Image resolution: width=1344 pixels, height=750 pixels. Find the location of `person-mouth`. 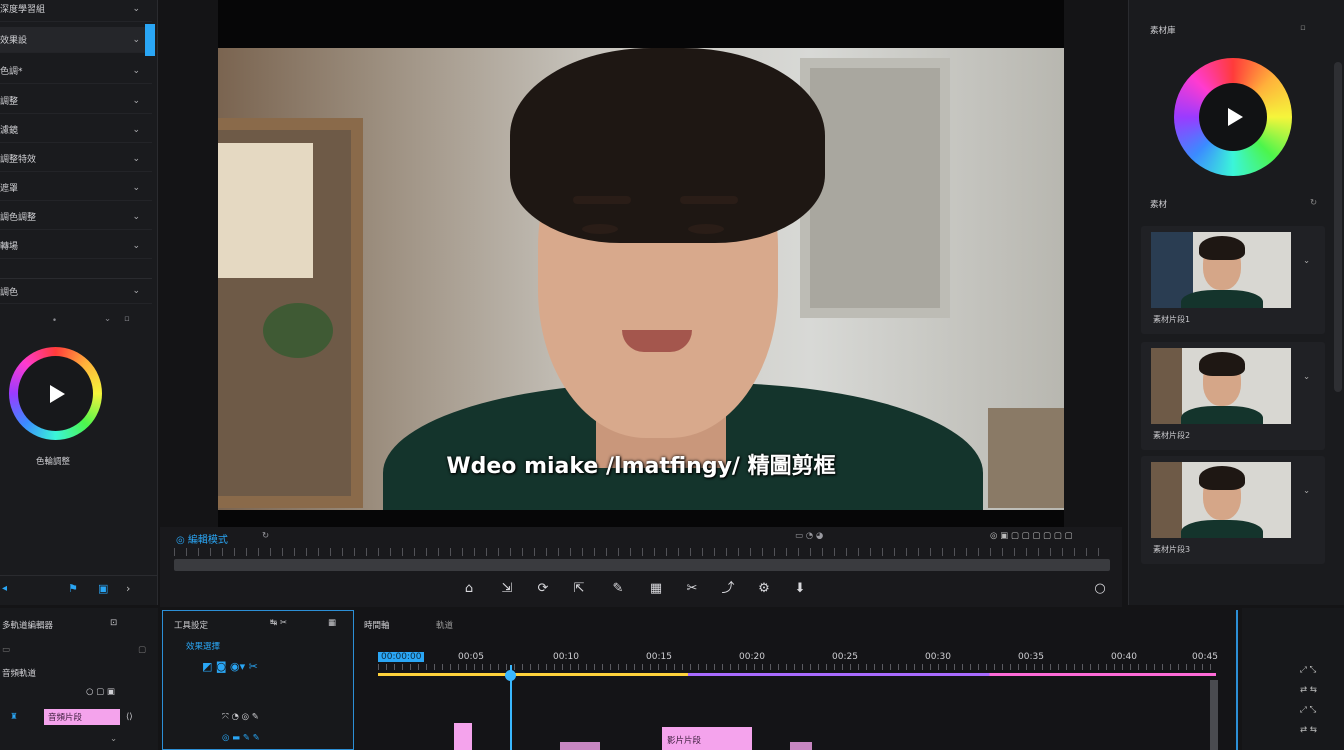

person-mouth is located at coordinates (657, 341).